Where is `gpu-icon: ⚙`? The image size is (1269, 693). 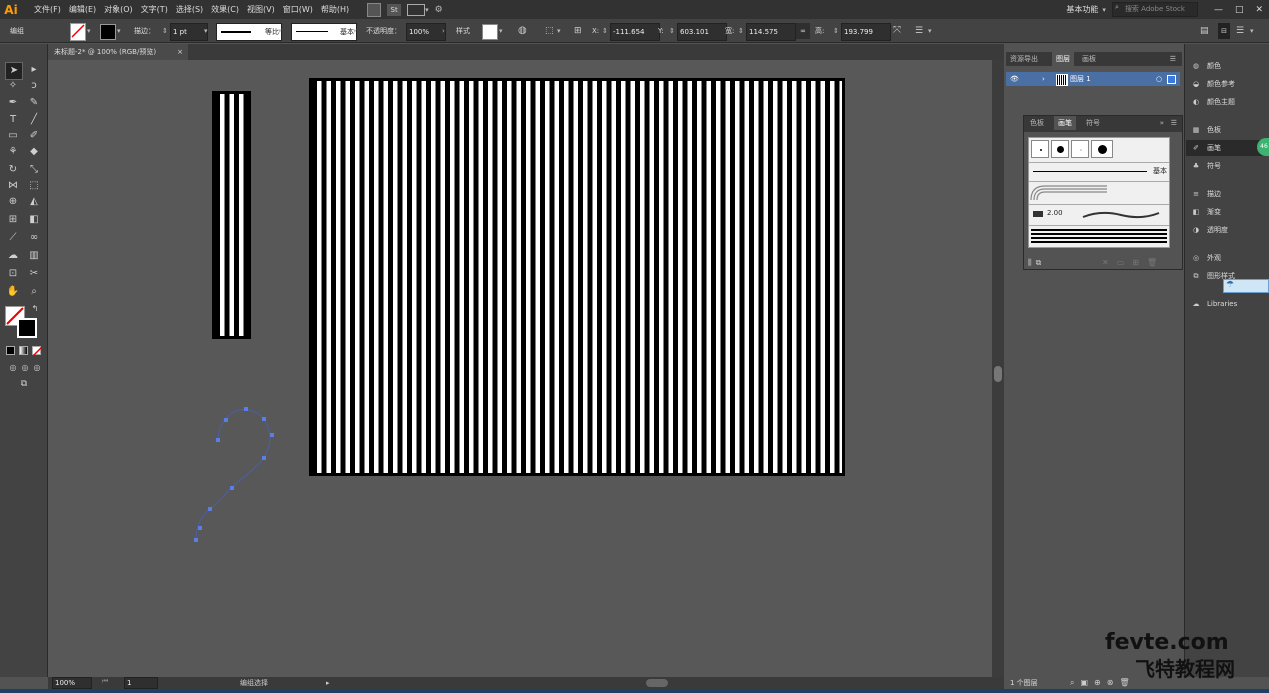 gpu-icon: ⚙ is located at coordinates (439, 10).